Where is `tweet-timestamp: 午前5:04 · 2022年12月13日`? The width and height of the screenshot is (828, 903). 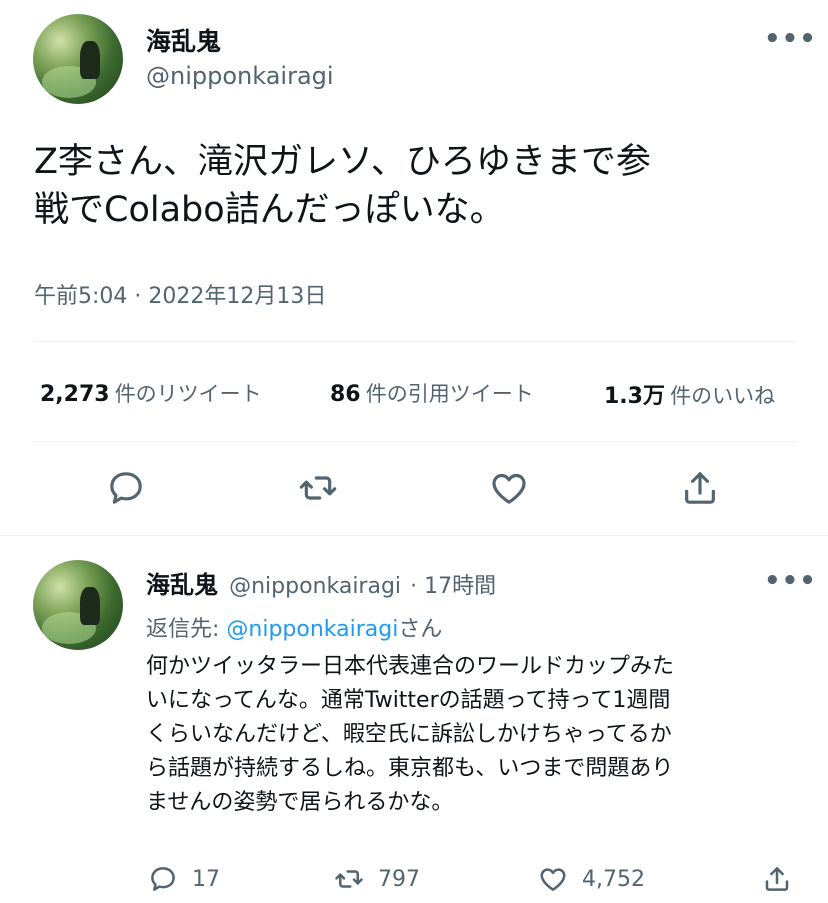 tweet-timestamp: 午前5:04 · 2022年12月13日 is located at coordinates (180, 294).